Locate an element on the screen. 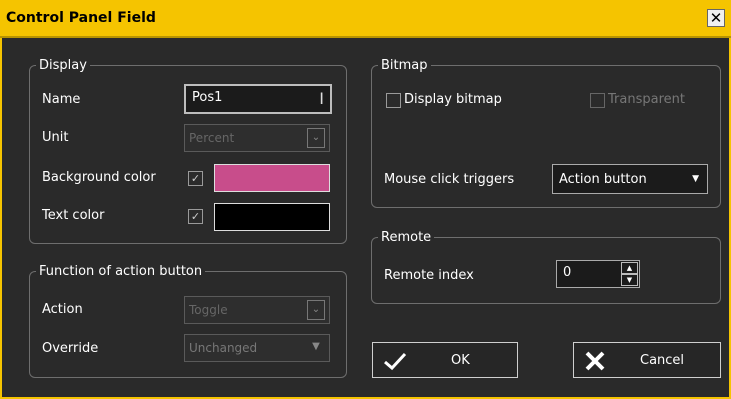 Image resolution: width=731 pixels, height=399 pixels. close-icon: ✕ is located at coordinates (716, 18).